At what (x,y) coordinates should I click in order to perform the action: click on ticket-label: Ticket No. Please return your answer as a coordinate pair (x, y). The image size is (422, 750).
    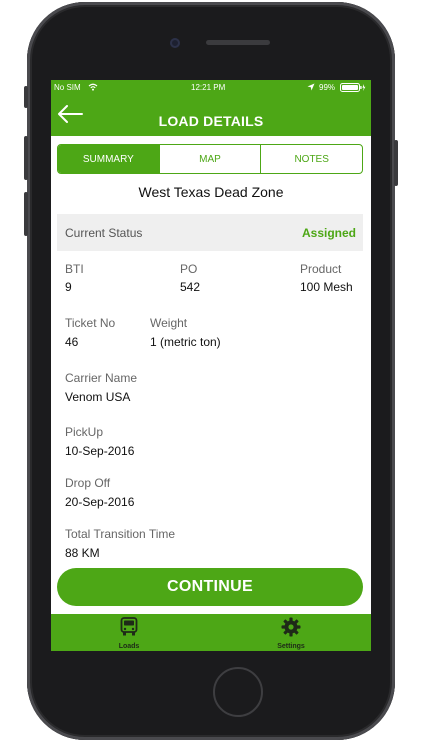
    Looking at the image, I should click on (90, 323).